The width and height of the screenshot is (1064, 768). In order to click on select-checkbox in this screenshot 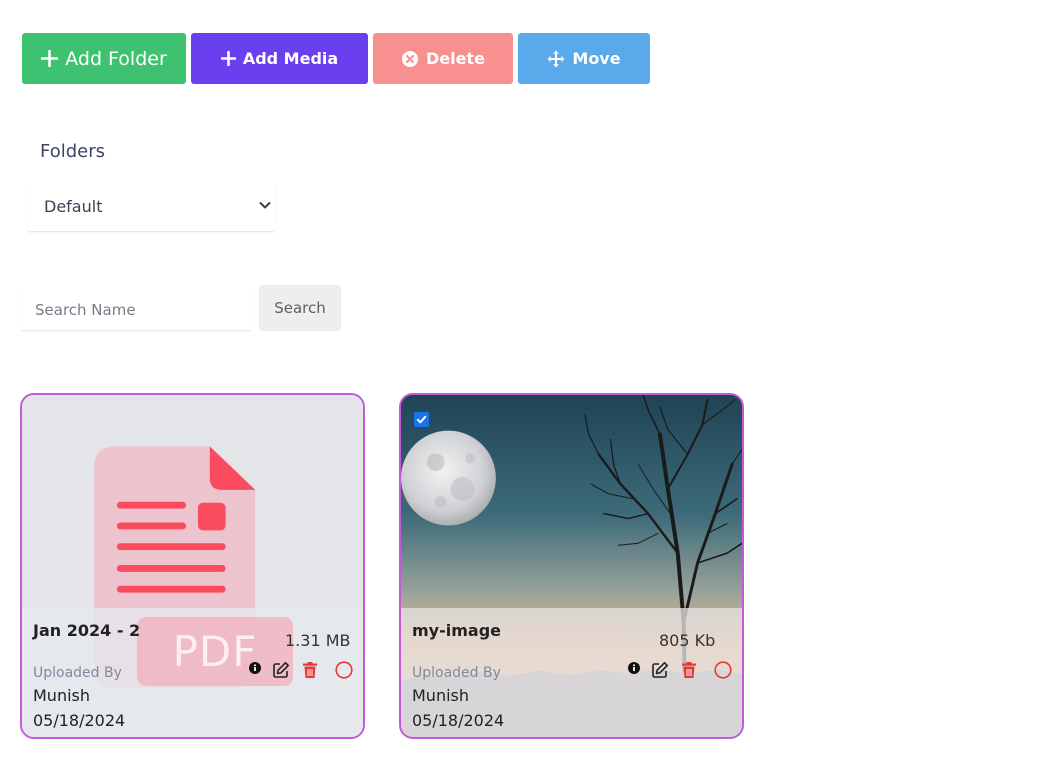, I will do `click(421, 419)`.